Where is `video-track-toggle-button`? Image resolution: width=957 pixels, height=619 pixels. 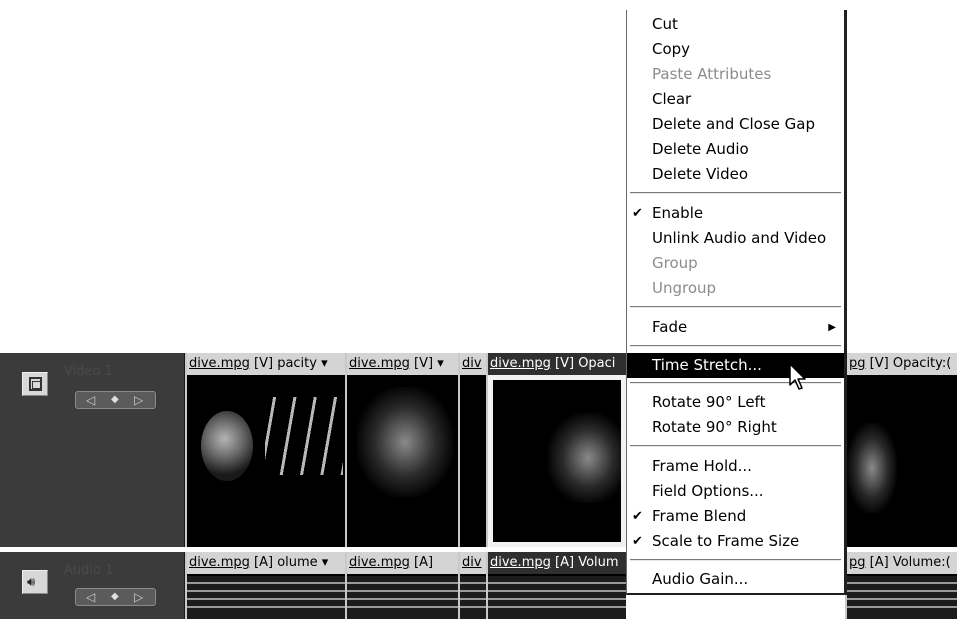 video-track-toggle-button is located at coordinates (35, 384).